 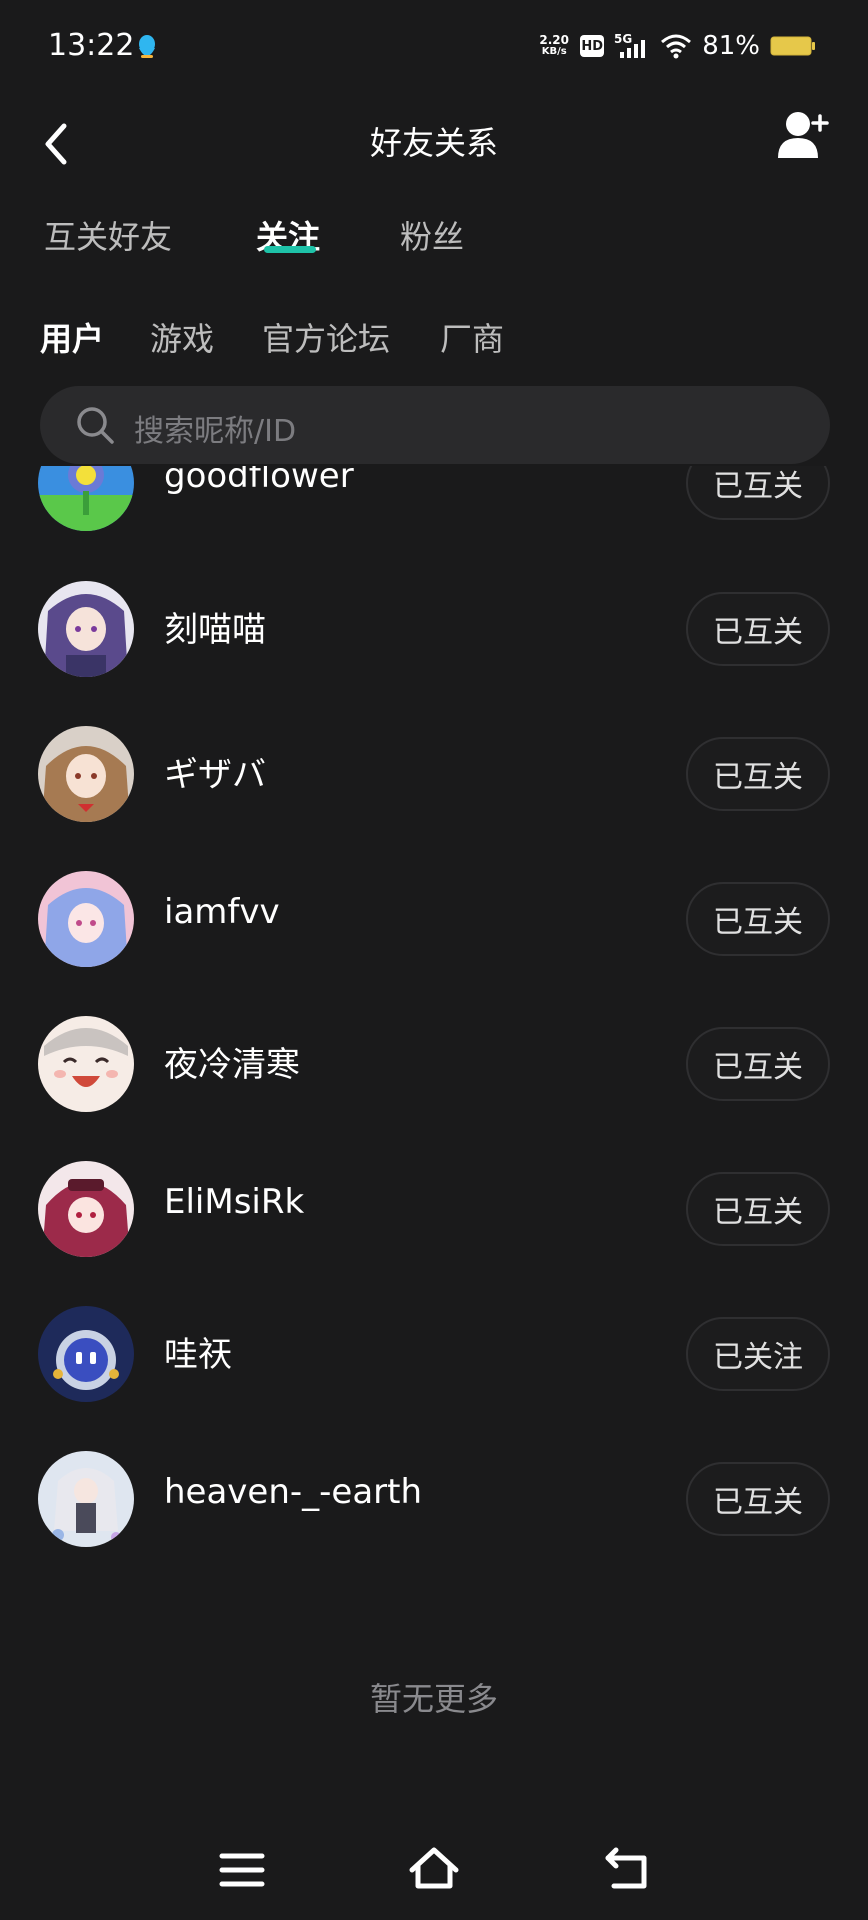 I want to click on add-user-icon, so click(x=803, y=135).